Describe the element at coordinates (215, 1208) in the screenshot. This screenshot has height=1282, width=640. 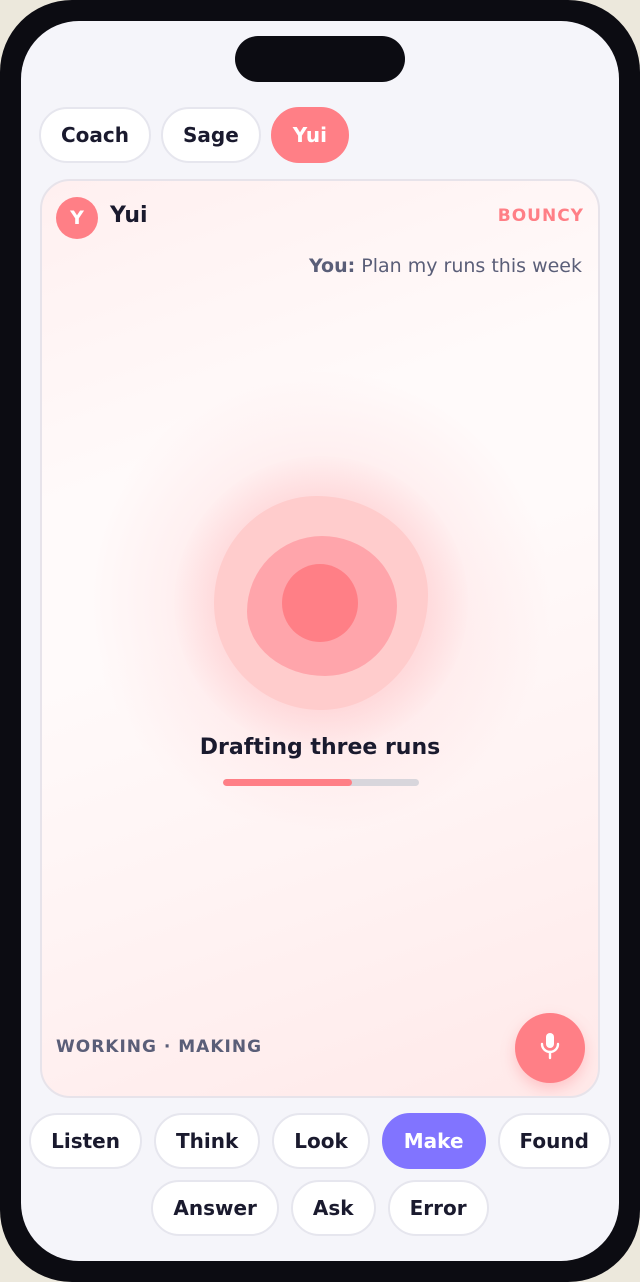
I see `state-answer: Answer` at that location.